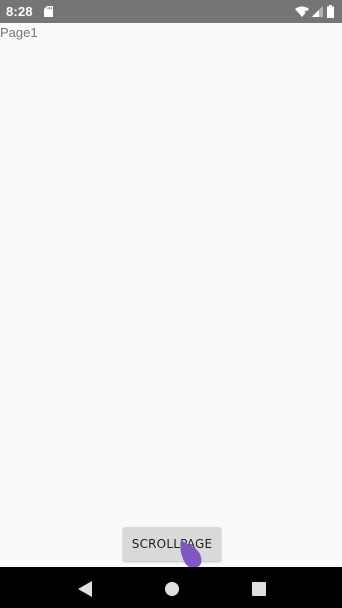 This screenshot has height=608, width=342. I want to click on touch-indicator-icon, so click(191, 554).